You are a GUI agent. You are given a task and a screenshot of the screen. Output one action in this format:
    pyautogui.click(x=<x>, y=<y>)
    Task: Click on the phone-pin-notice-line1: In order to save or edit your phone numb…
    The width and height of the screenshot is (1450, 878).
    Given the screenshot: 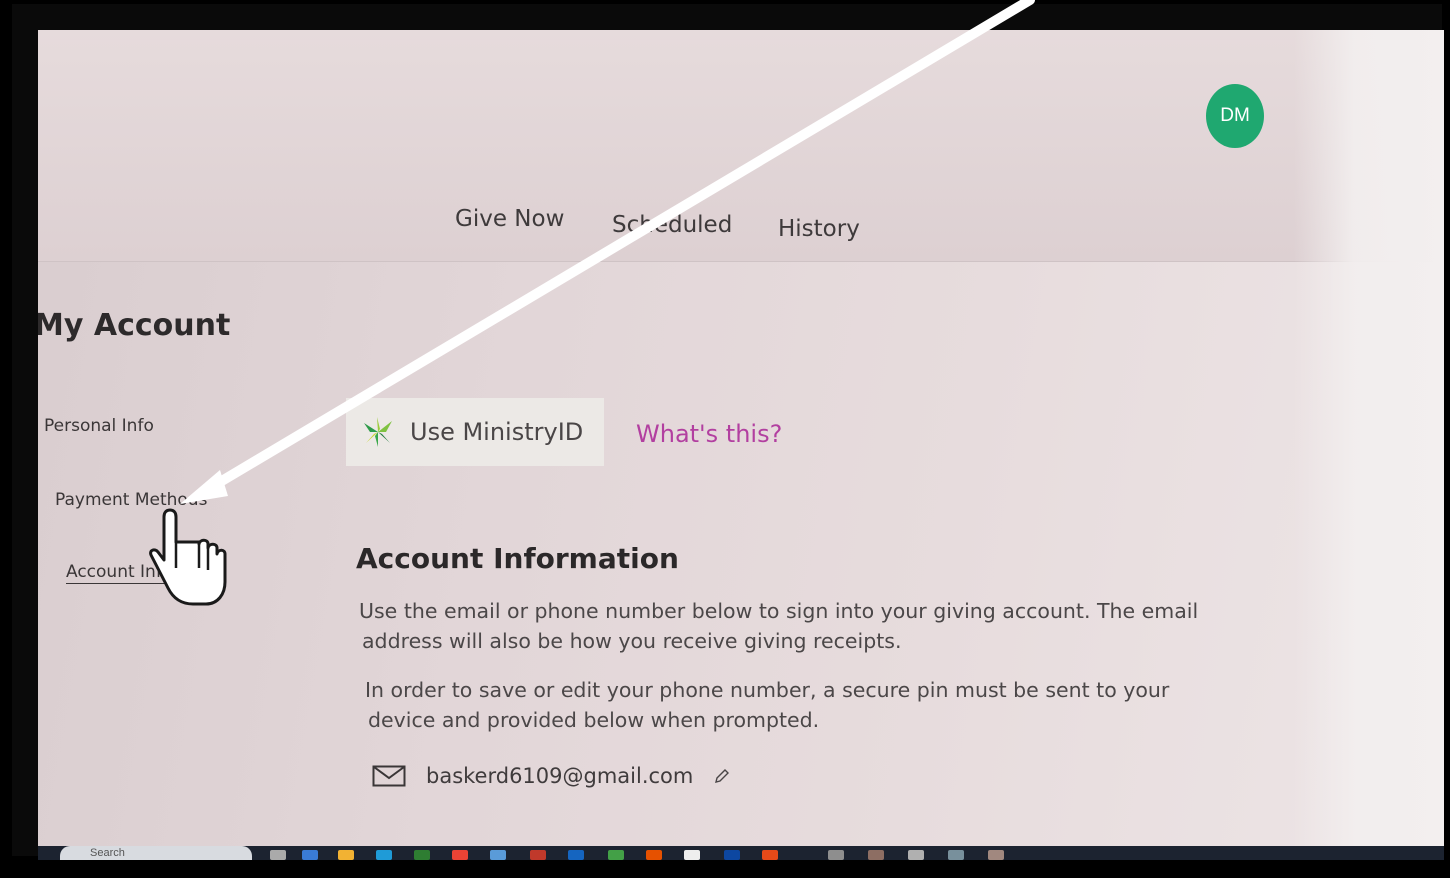 What is the action you would take?
    pyautogui.click(x=767, y=690)
    